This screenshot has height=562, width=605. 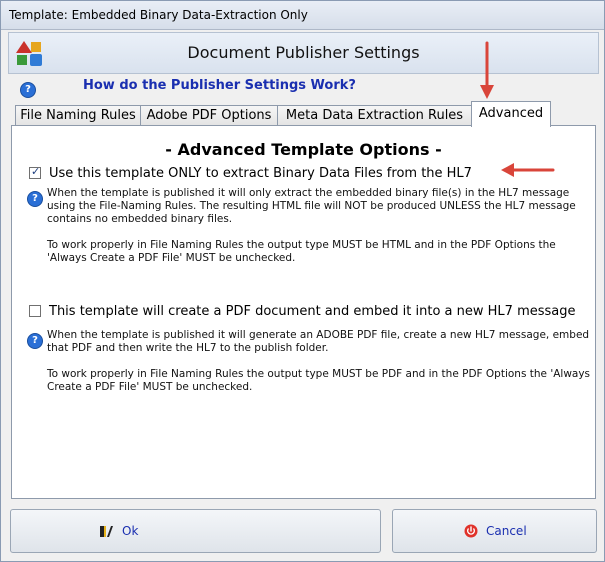 I want to click on tab-label: Meta Data Extraction Rules, so click(x=374, y=115).